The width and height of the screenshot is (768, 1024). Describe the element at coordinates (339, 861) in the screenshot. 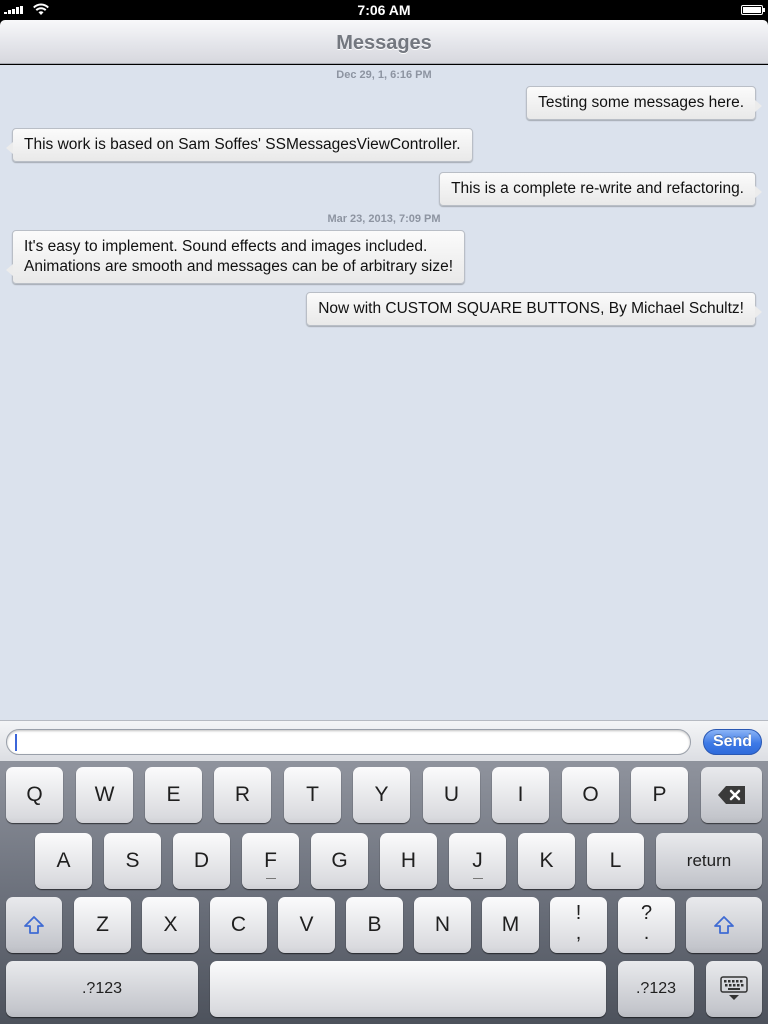

I see `key-g: G` at that location.